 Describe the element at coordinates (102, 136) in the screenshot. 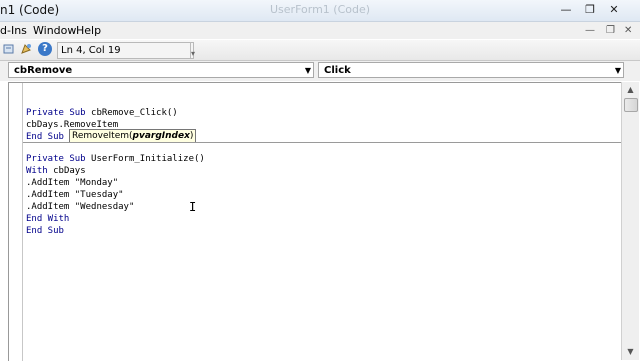

I see `tooltip-method: RemoveItem(` at that location.